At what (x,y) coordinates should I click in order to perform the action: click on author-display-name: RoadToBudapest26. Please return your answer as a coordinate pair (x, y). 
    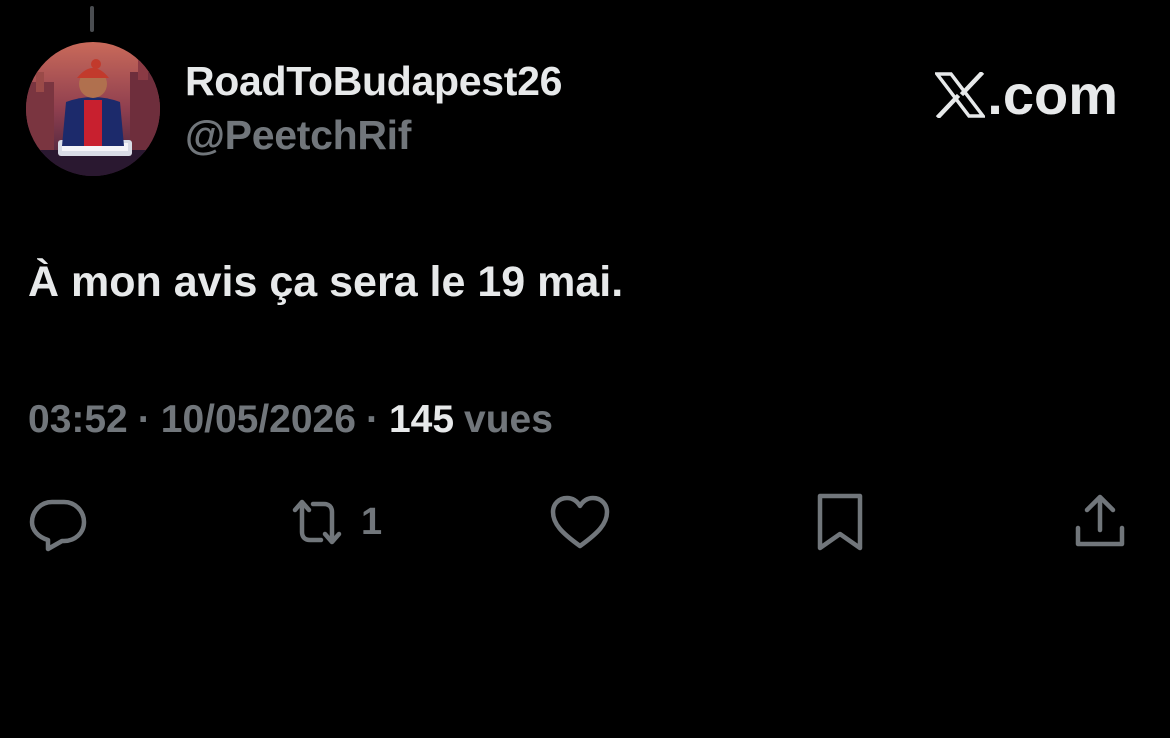
    Looking at the image, I should click on (373, 81).